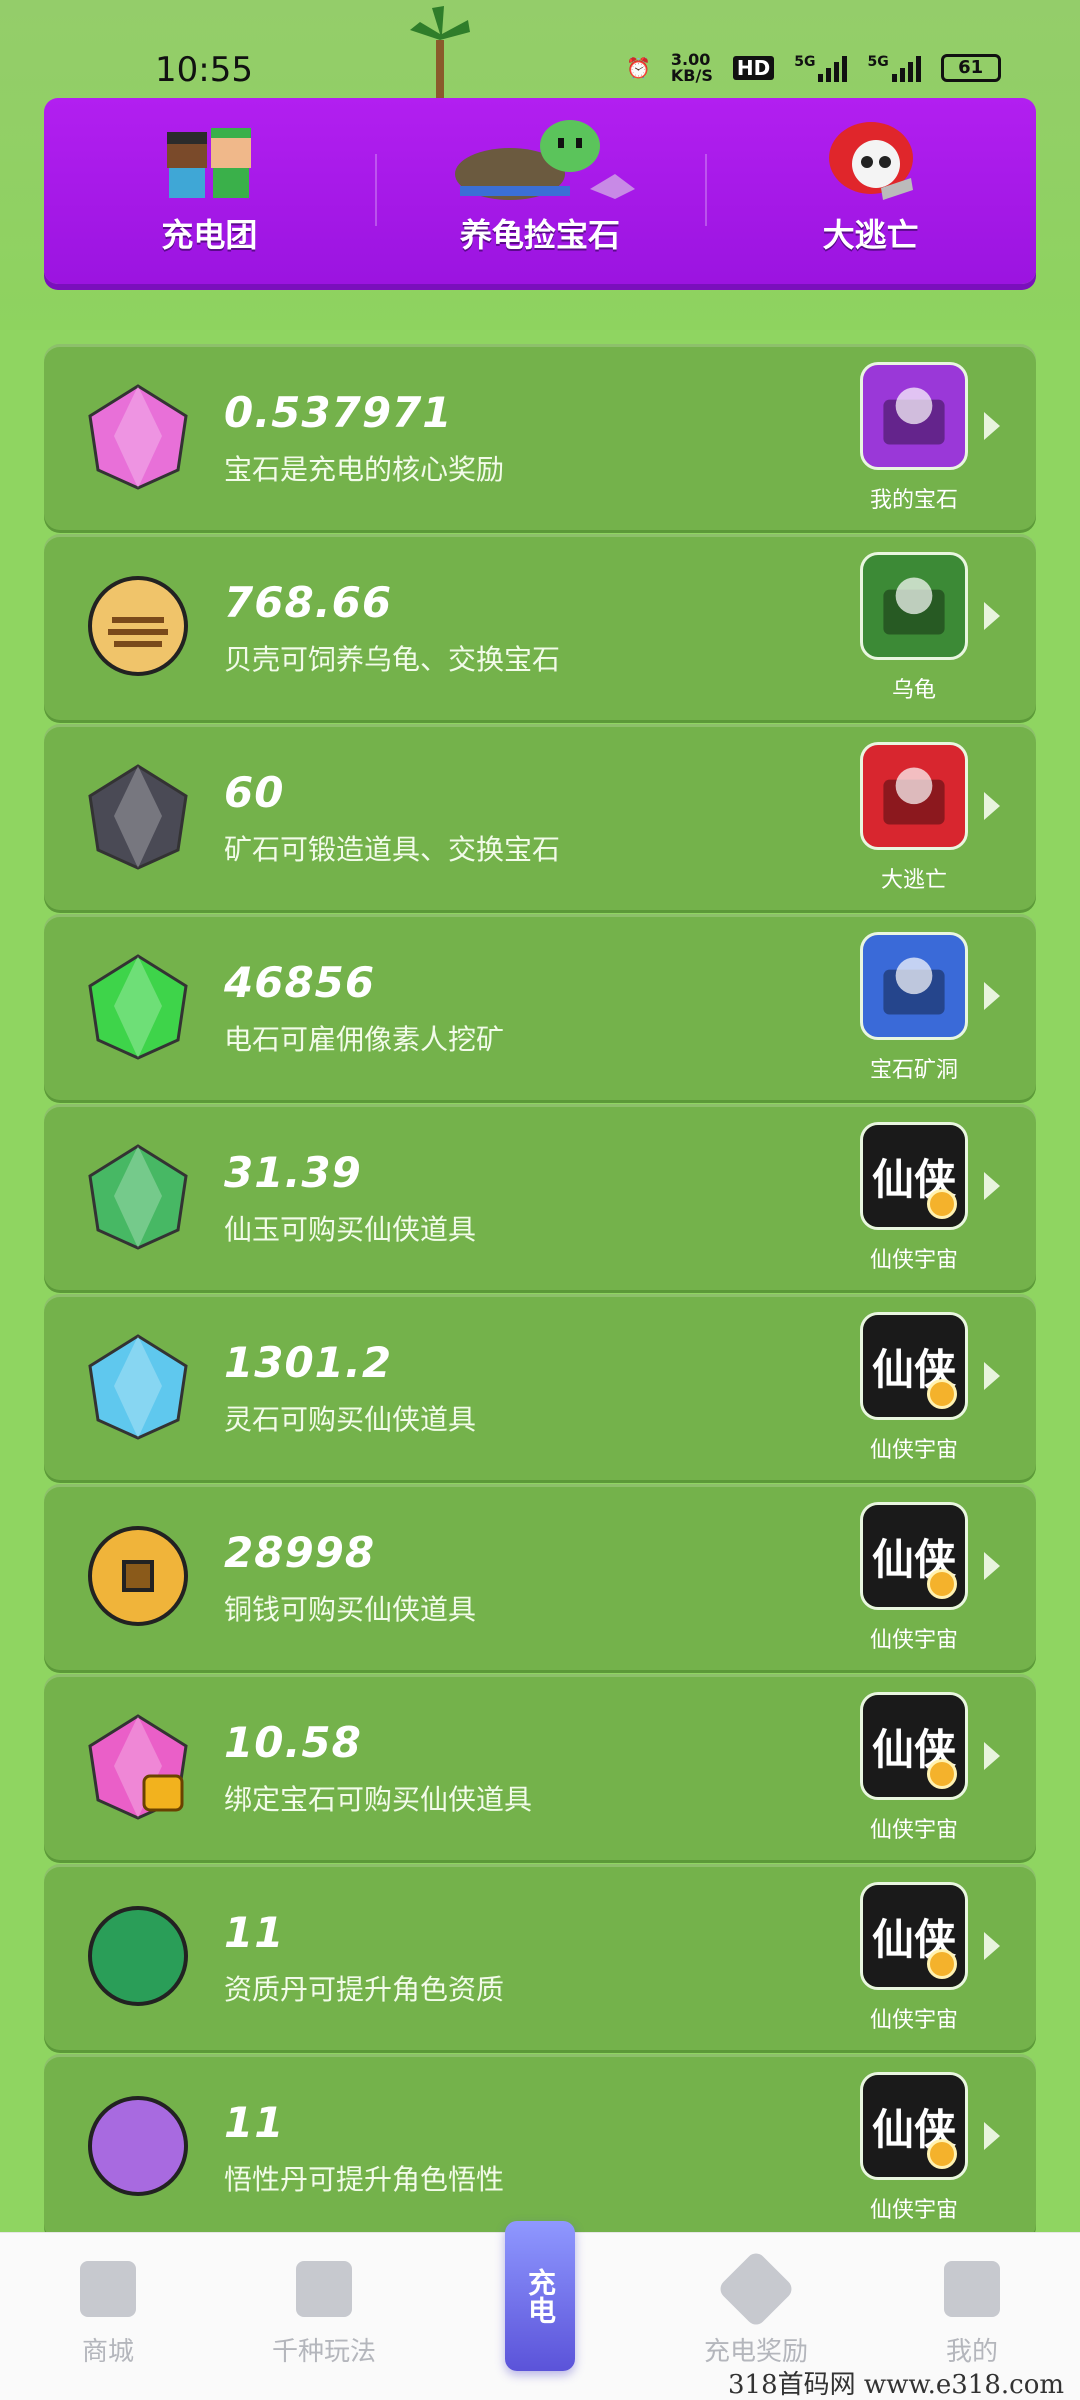  Describe the element at coordinates (364, 1989) in the screenshot. I see `currency-description: 资质丹可提升角色资质` at that location.